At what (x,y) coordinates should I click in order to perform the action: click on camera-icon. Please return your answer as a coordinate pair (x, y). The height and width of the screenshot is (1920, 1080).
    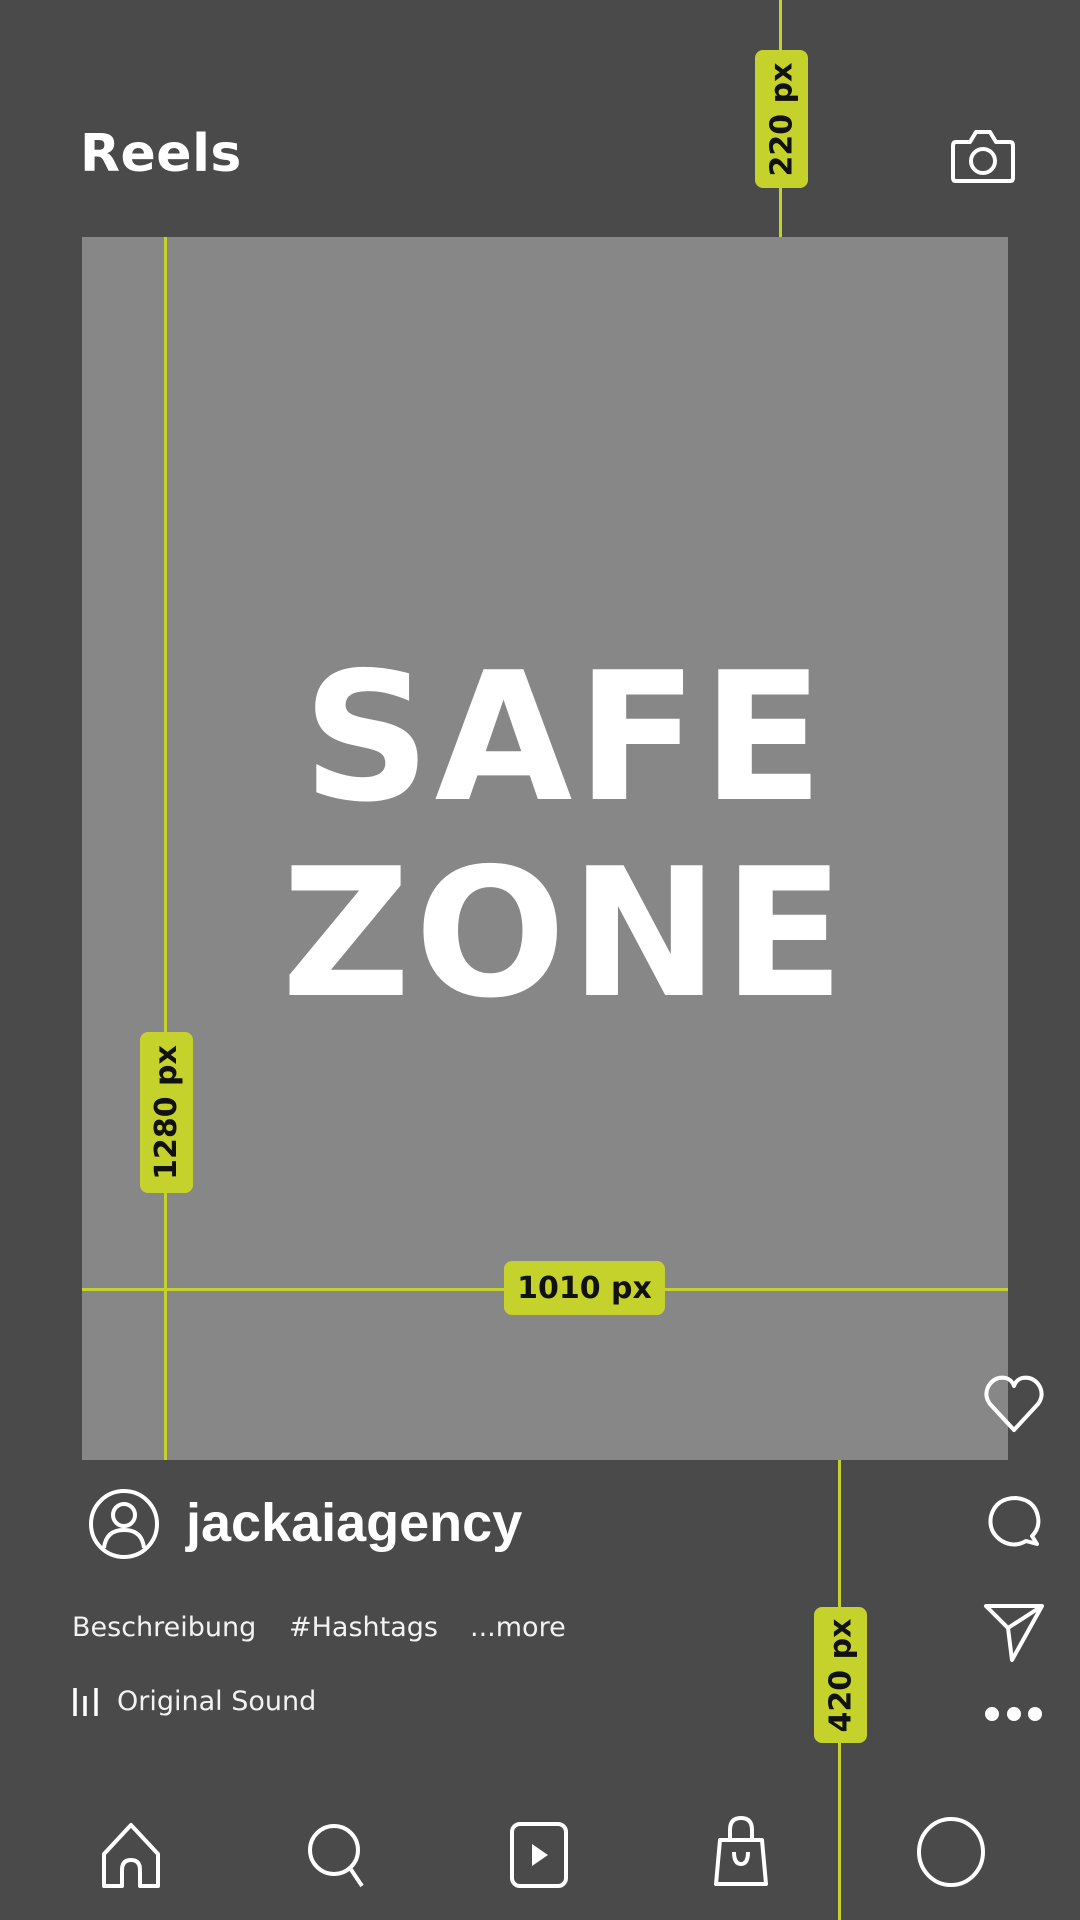
    Looking at the image, I should click on (983, 156).